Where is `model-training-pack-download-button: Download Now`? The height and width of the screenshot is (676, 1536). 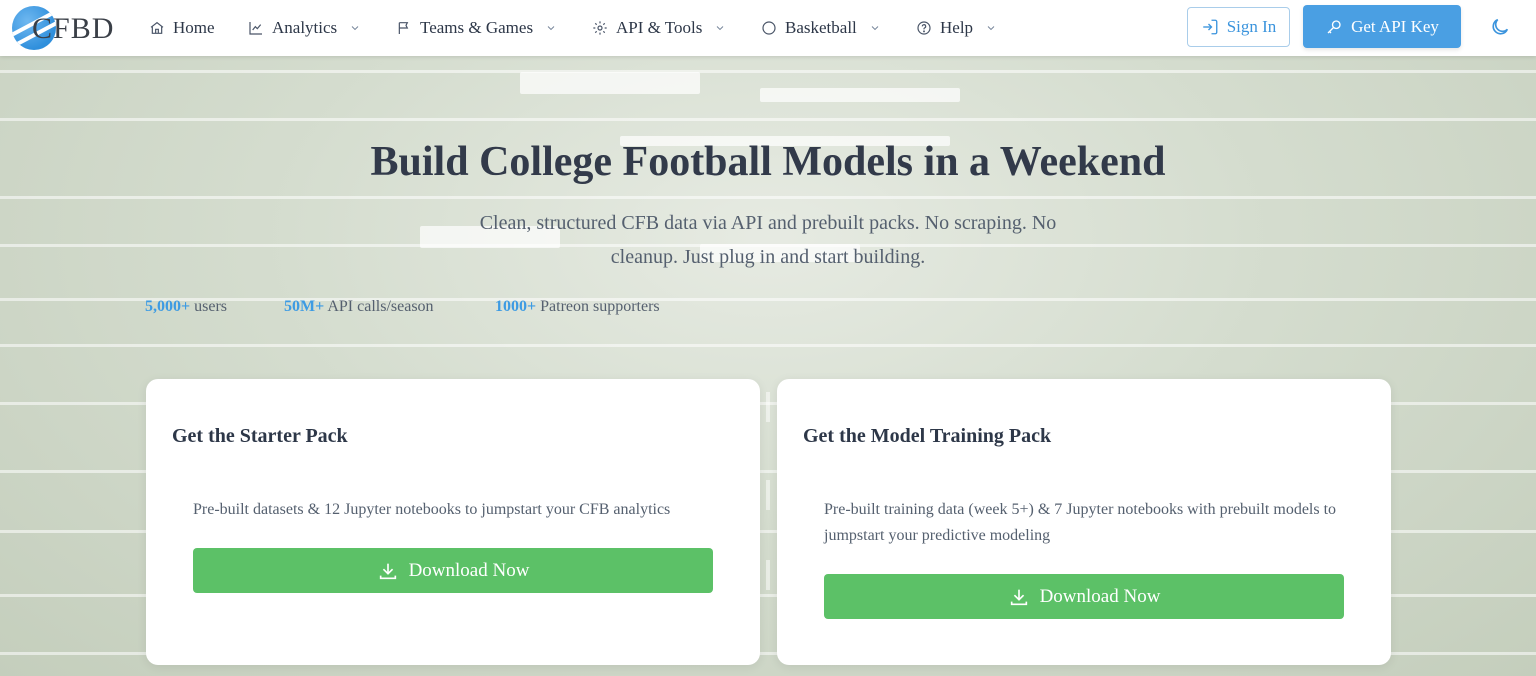 model-training-pack-download-button: Download Now is located at coordinates (1084, 596).